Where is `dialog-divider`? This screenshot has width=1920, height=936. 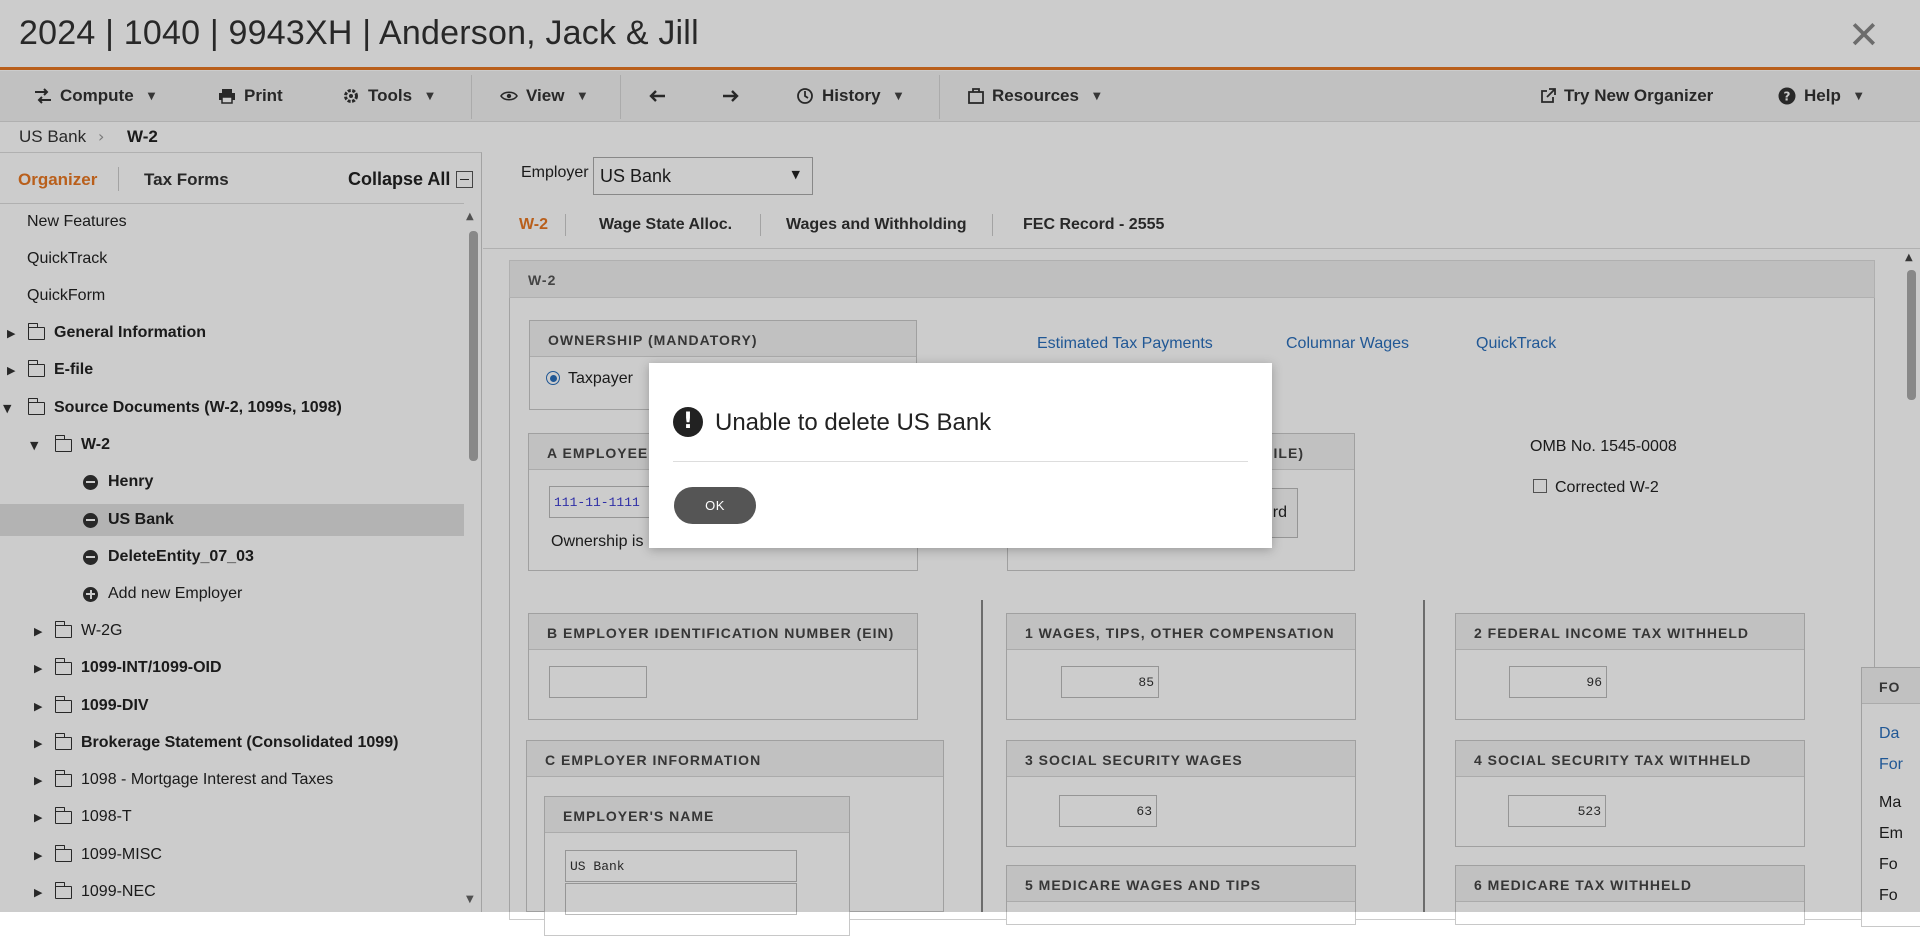
dialog-divider is located at coordinates (960, 461).